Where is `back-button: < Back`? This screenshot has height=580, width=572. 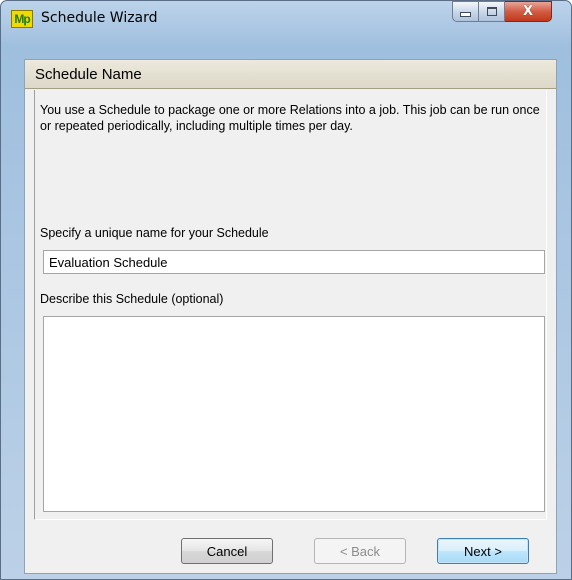
back-button: < Back is located at coordinates (360, 551).